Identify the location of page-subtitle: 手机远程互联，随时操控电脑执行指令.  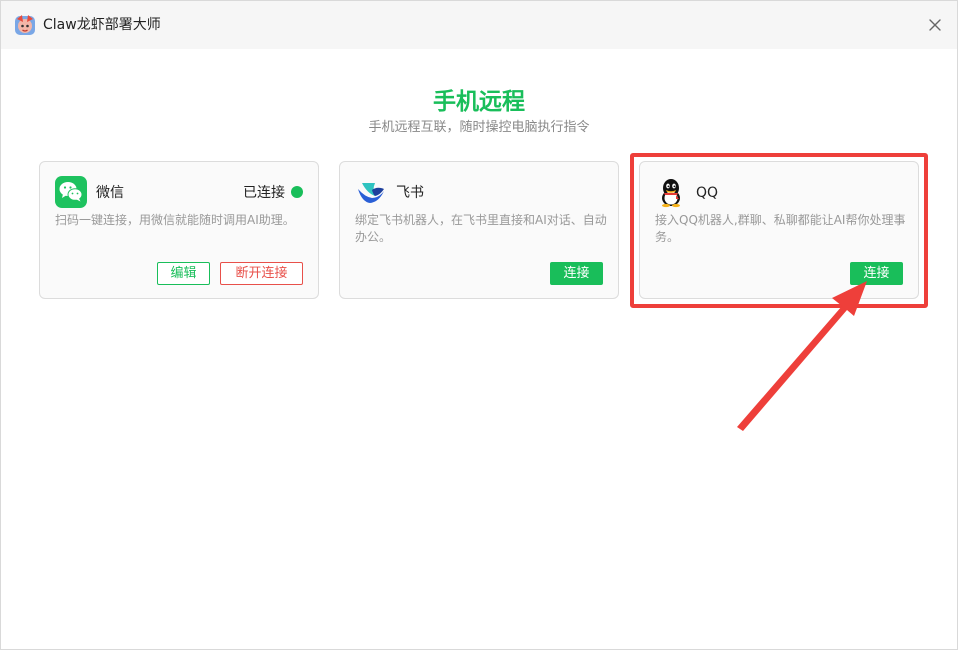
(479, 127).